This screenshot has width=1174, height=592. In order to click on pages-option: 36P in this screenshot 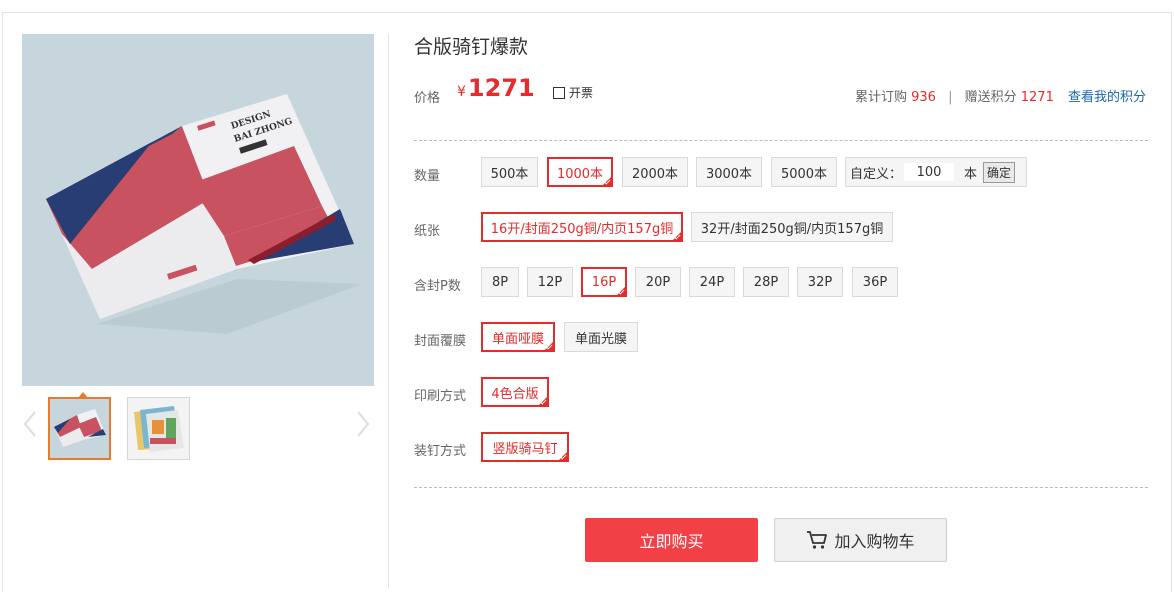, I will do `click(875, 282)`.